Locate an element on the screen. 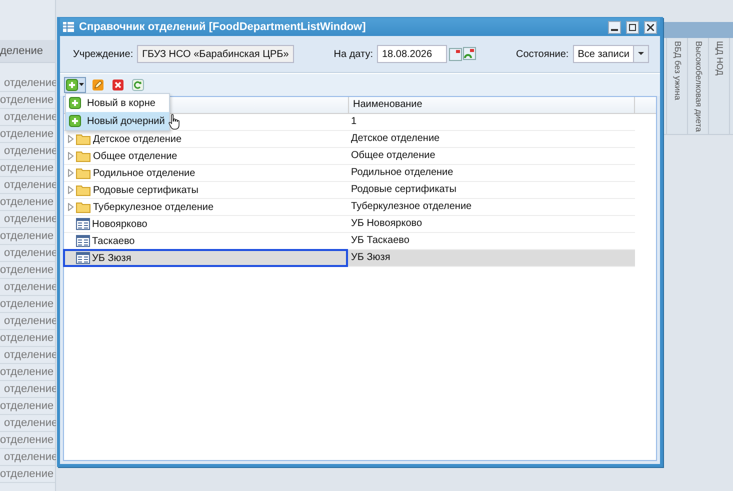 The height and width of the screenshot is (491, 733). table-cell-text: Родовые сертификаты is located at coordinates (404, 190).